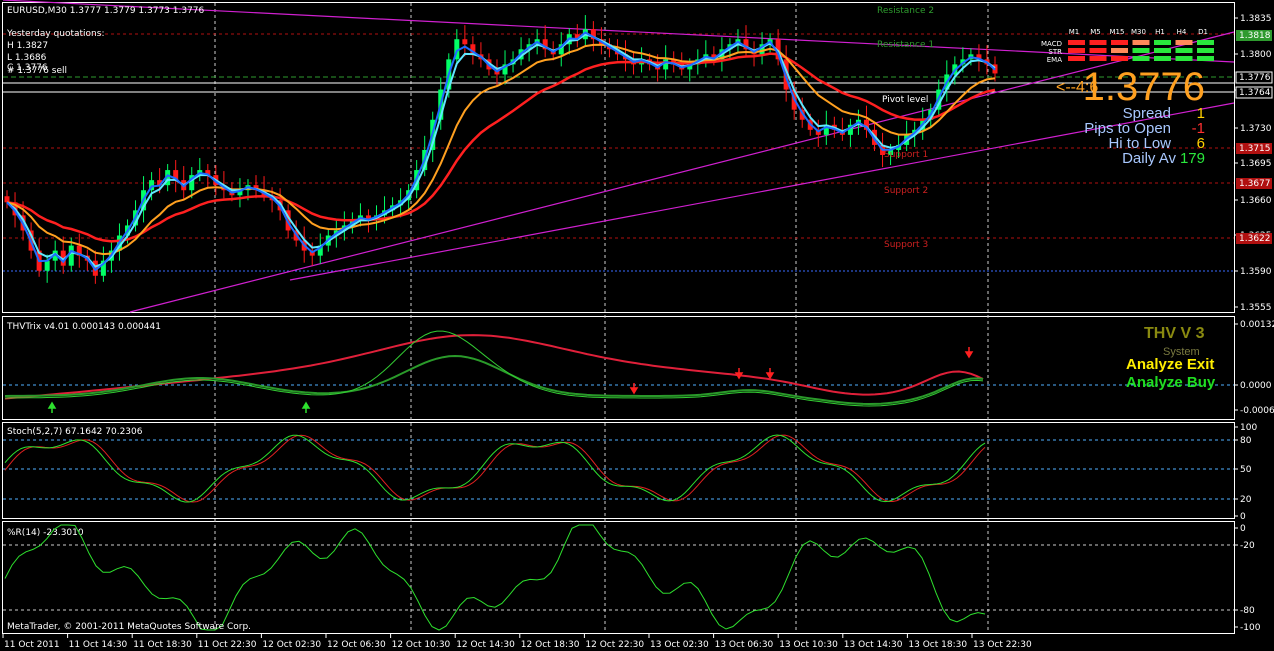 The width and height of the screenshot is (1274, 651). I want to click on signal-text: # 1.3776 sell, so click(37, 71).